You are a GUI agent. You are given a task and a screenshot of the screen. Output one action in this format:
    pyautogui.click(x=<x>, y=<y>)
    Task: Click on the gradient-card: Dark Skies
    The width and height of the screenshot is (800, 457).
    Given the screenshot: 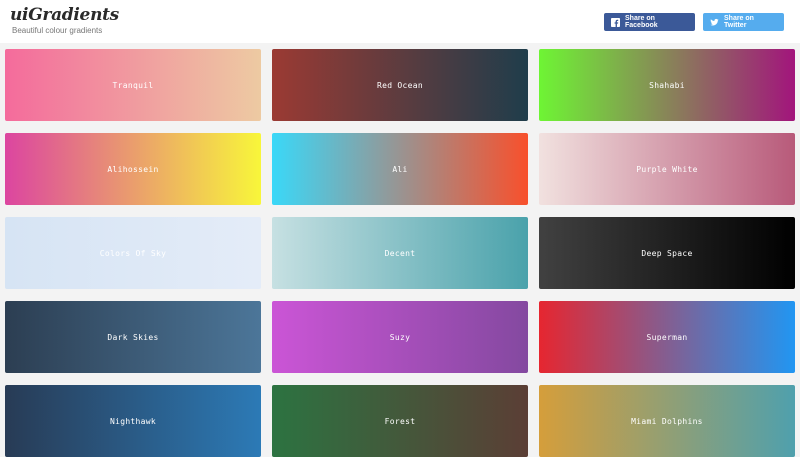 What is the action you would take?
    pyautogui.click(x=133, y=337)
    